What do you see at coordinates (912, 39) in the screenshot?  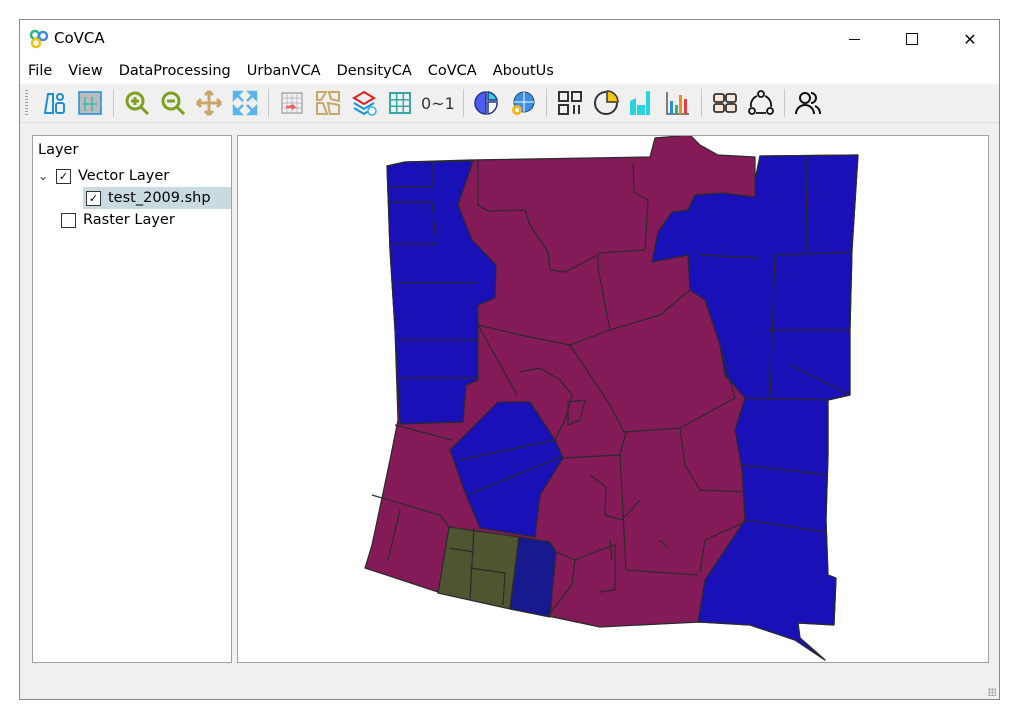 I see `maximize-button` at bounding box center [912, 39].